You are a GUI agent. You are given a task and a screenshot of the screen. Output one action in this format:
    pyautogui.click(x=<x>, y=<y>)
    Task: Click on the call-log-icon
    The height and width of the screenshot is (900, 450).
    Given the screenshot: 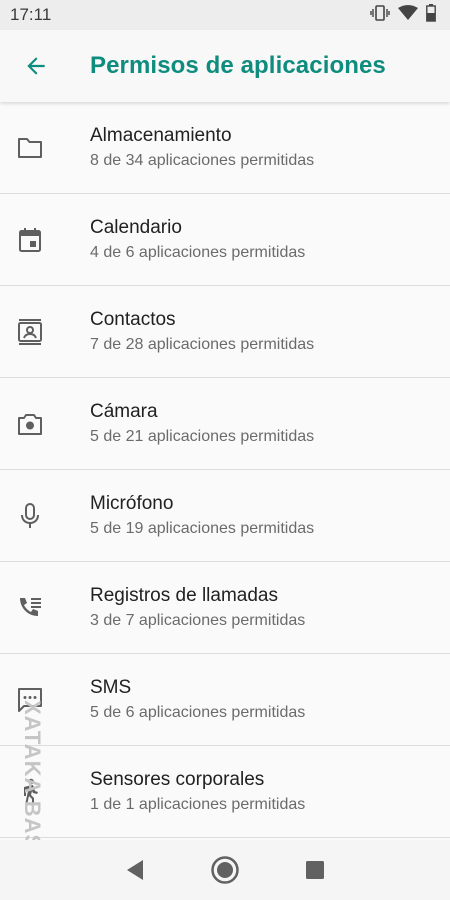 What is the action you would take?
    pyautogui.click(x=30, y=608)
    